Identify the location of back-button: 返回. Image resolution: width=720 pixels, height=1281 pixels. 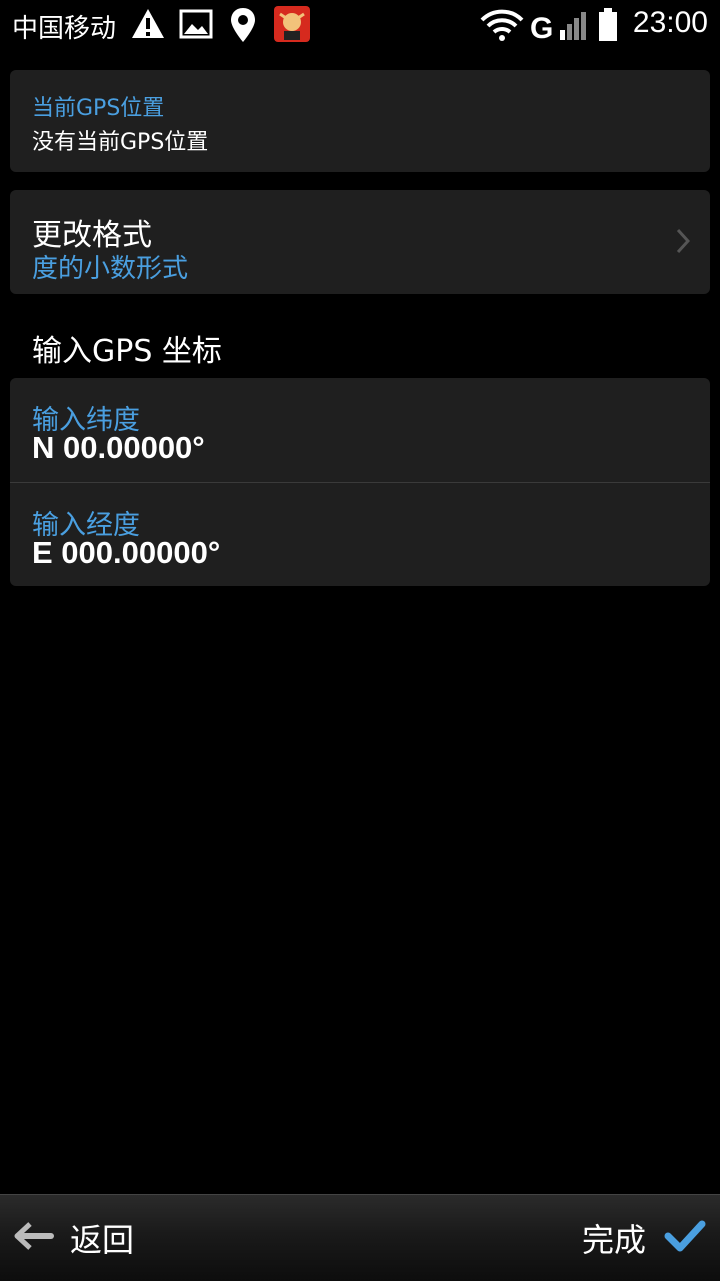
(74, 1238).